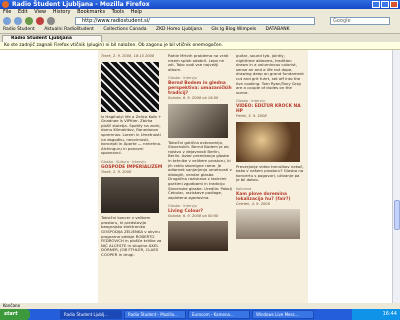 The image size is (400, 320). I want to click on menu-tools: Tools, so click(118, 12).